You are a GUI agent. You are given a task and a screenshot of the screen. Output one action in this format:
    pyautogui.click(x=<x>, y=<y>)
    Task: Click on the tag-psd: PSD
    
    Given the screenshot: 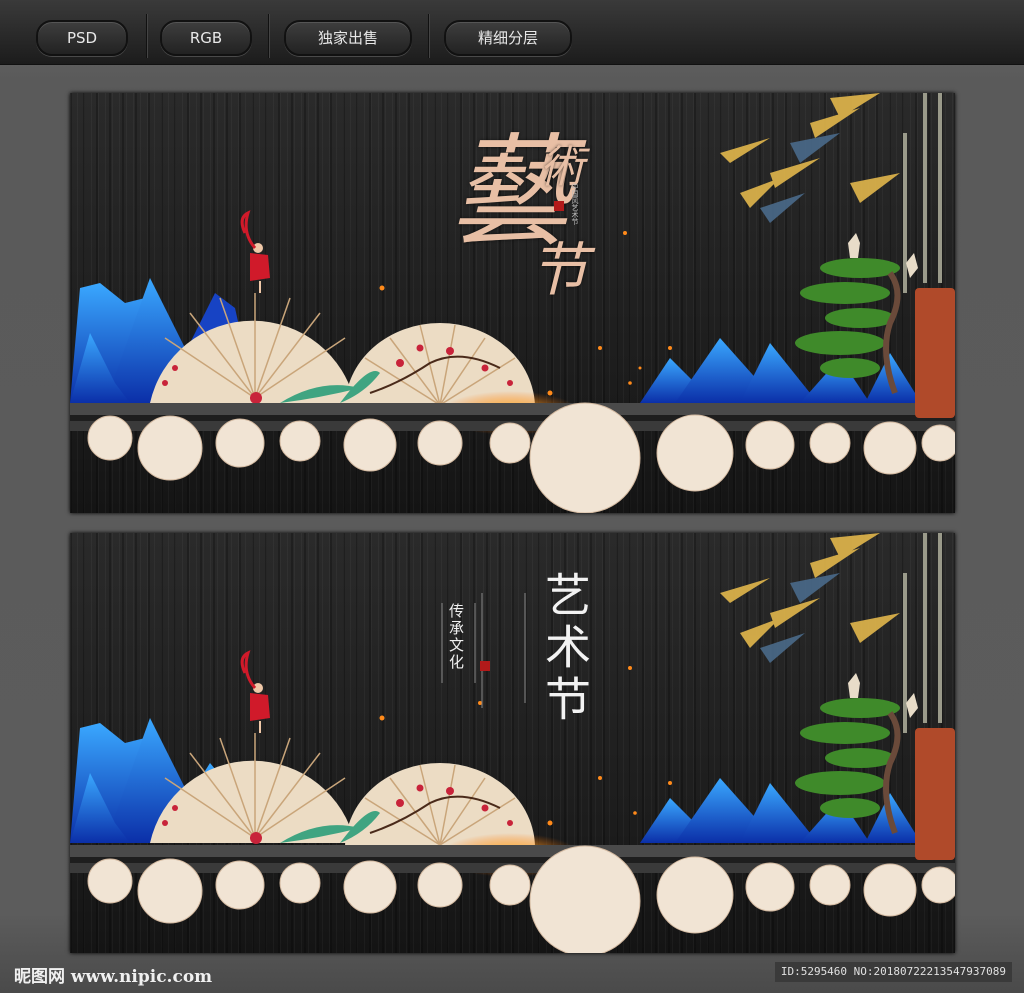 What is the action you would take?
    pyautogui.click(x=82, y=38)
    